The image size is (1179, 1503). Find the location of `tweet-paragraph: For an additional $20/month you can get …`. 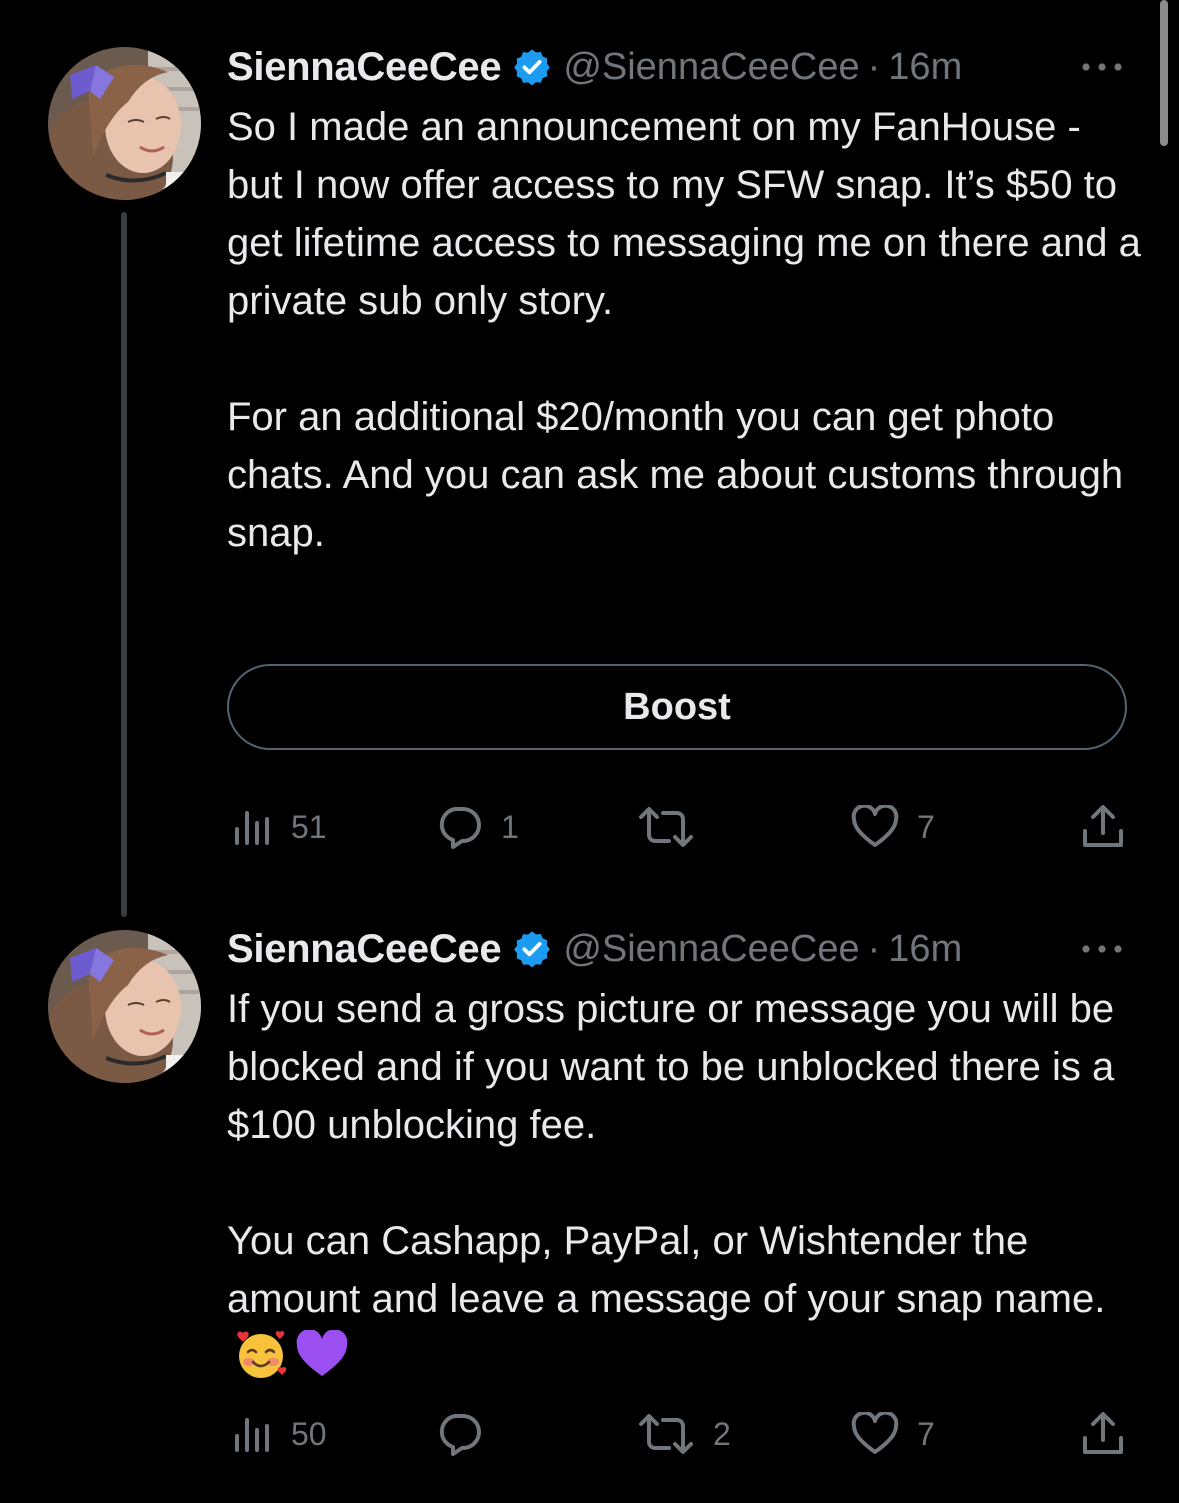

tweet-paragraph: For an additional $20/month you can get … is located at coordinates (675, 475).